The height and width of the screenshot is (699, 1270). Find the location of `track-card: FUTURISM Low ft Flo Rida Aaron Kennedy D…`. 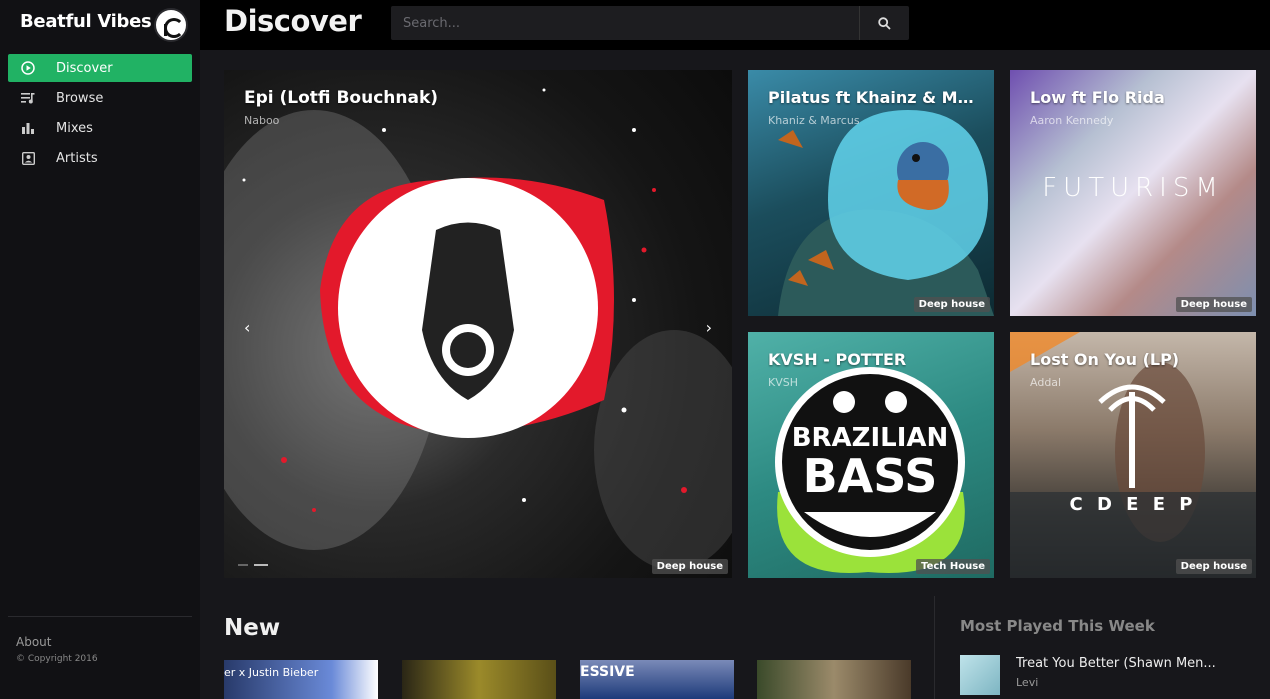

track-card: FUTURISM Low ft Flo Rida Aaron Kennedy D… is located at coordinates (1133, 193).